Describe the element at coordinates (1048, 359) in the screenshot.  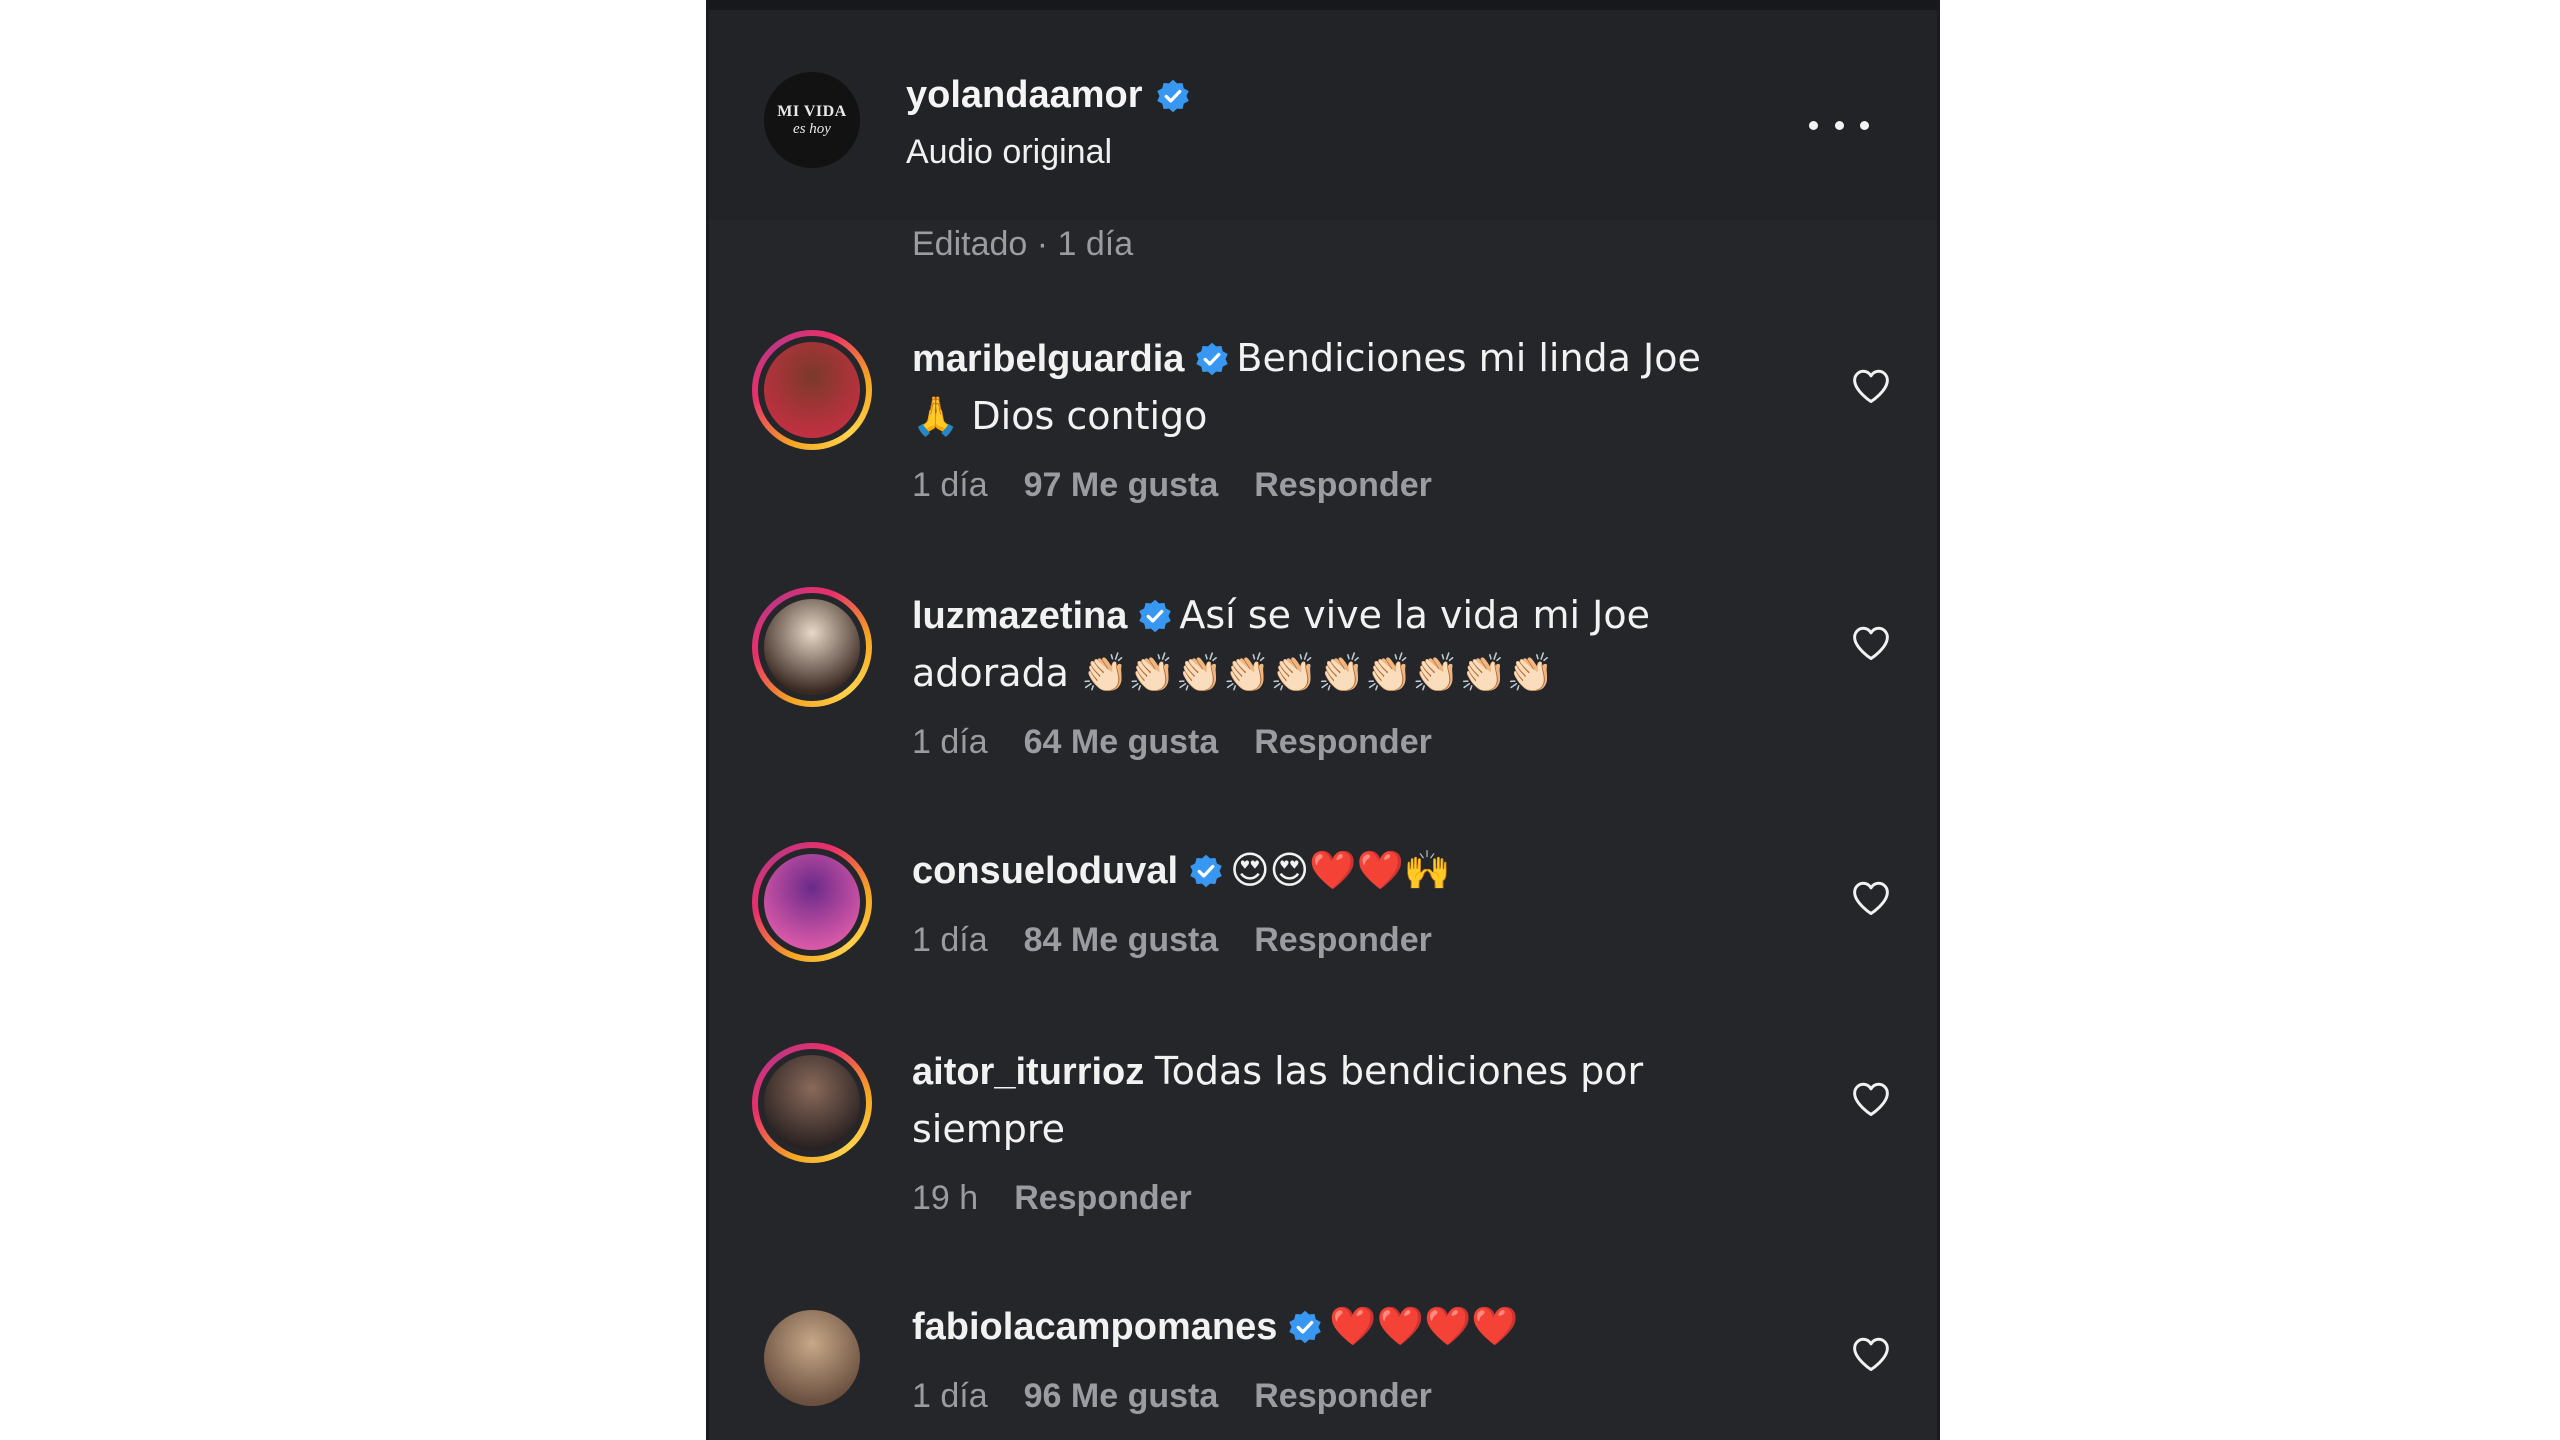
I see `comment-username: maribelguardia` at that location.